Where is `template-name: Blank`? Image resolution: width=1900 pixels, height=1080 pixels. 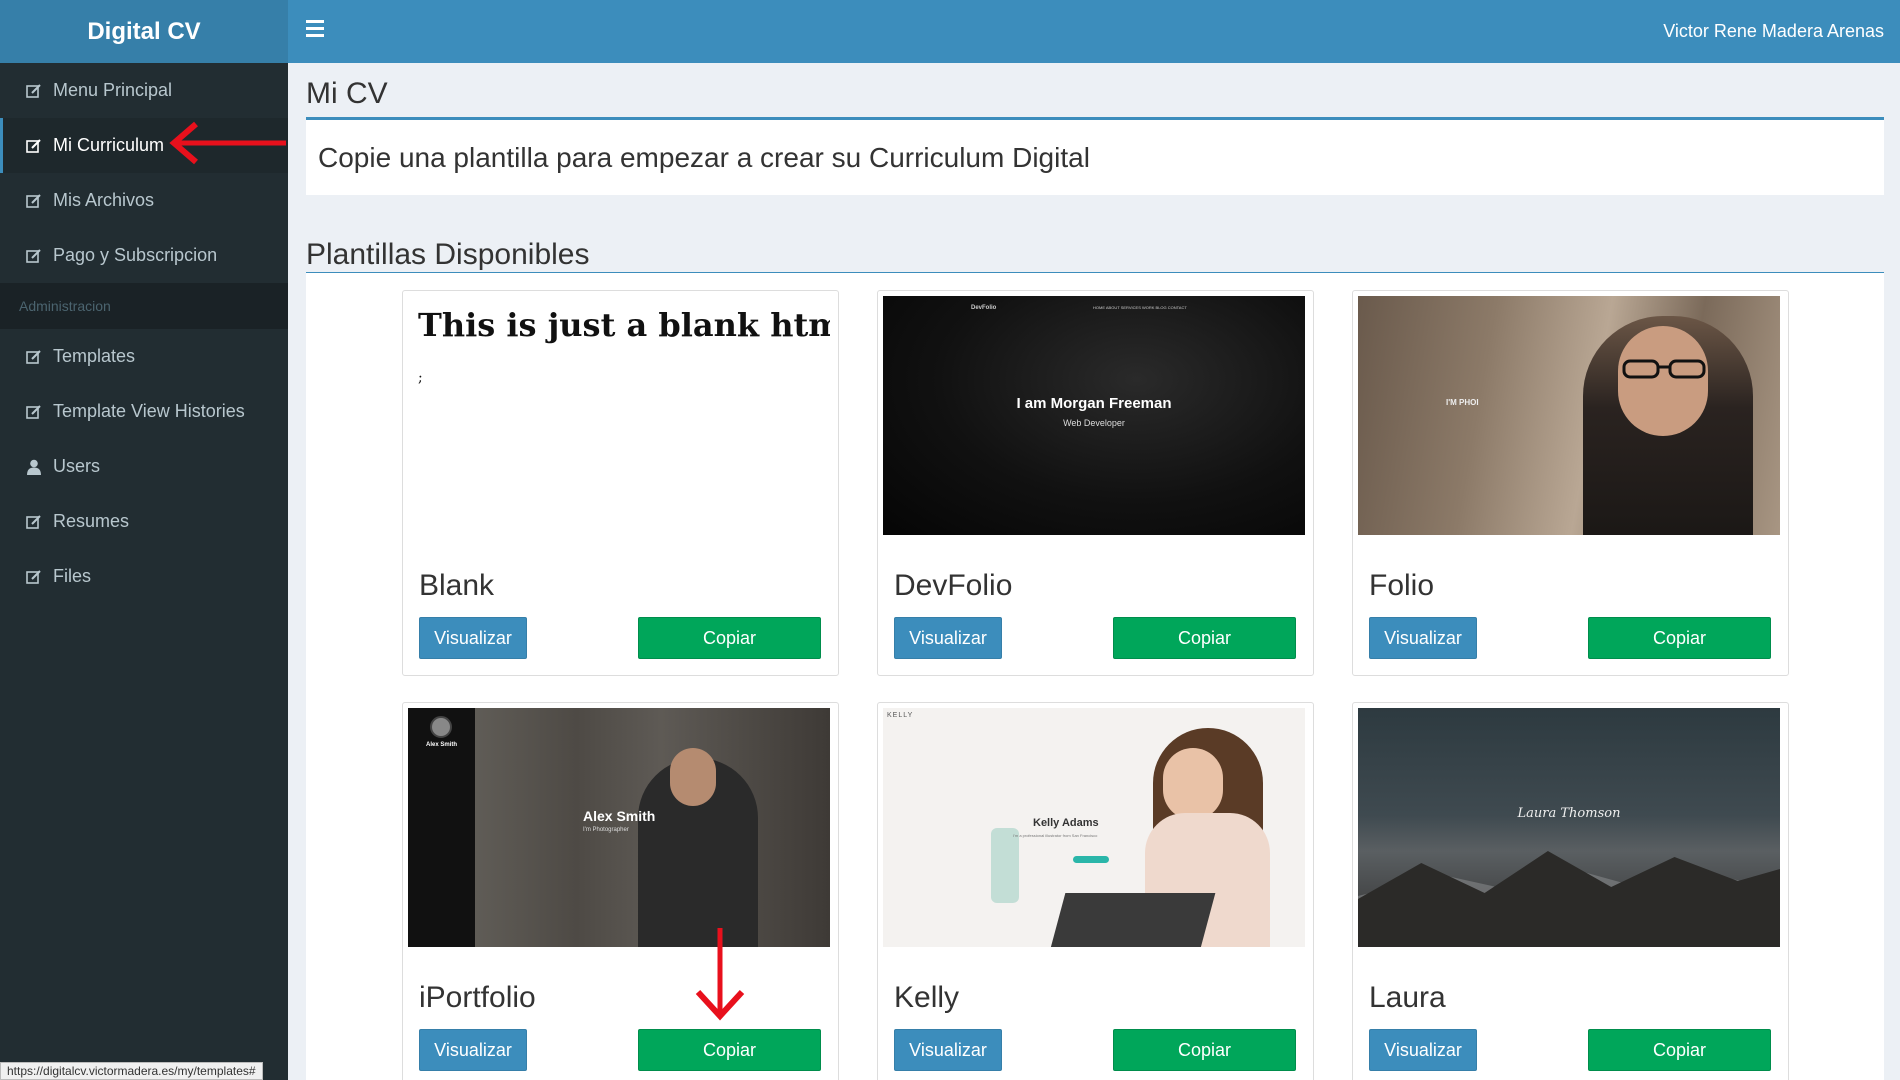
template-name: Blank is located at coordinates (457, 585).